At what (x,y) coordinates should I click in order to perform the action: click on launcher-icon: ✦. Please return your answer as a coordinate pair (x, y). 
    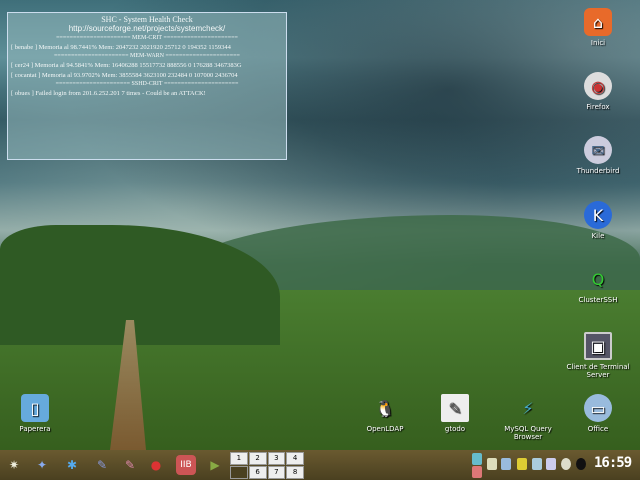
    Looking at the image, I should click on (42, 465).